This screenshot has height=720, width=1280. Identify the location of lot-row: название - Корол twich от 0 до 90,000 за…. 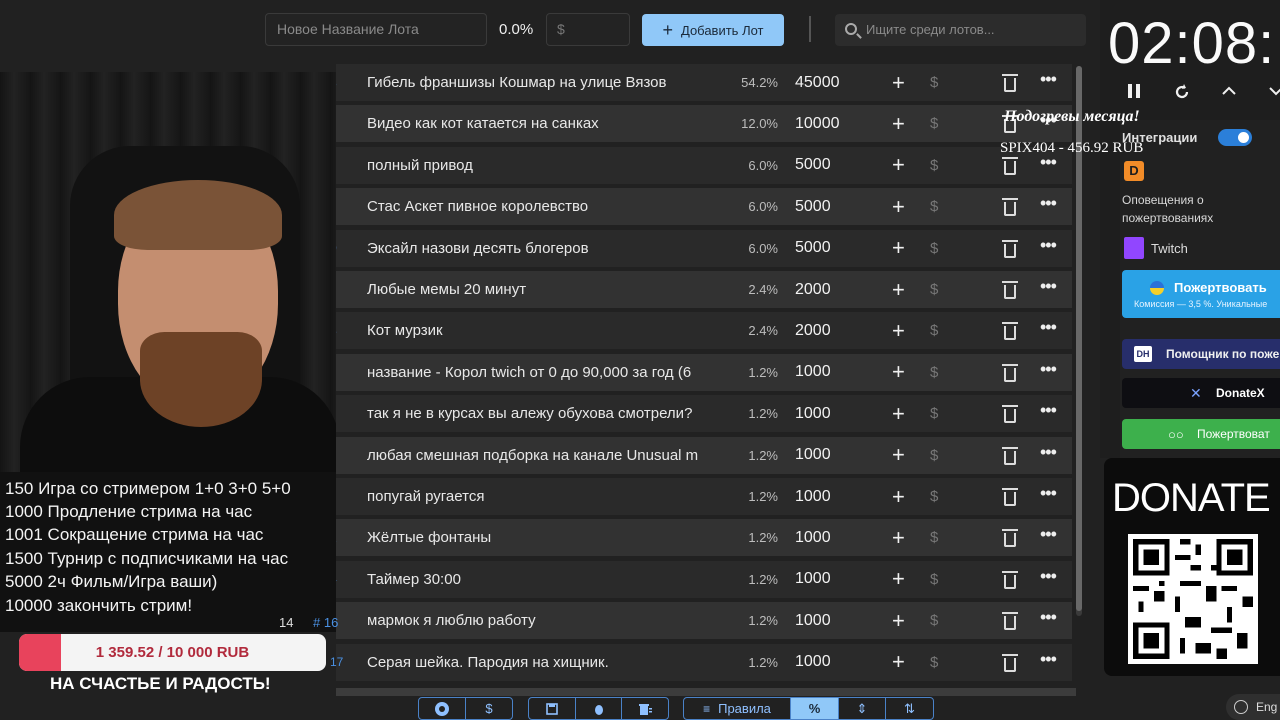
(704, 372).